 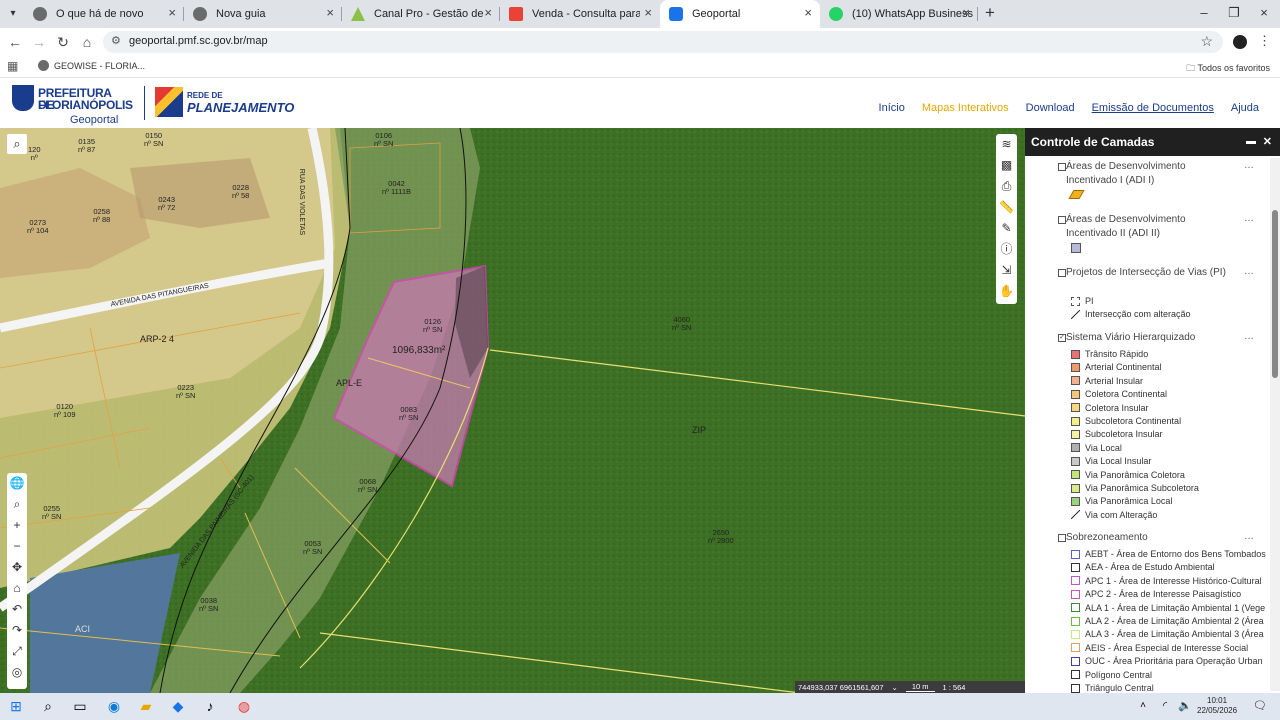 What do you see at coordinates (17, 504) in the screenshot?
I see `location-search-icon: ⌕` at bounding box center [17, 504].